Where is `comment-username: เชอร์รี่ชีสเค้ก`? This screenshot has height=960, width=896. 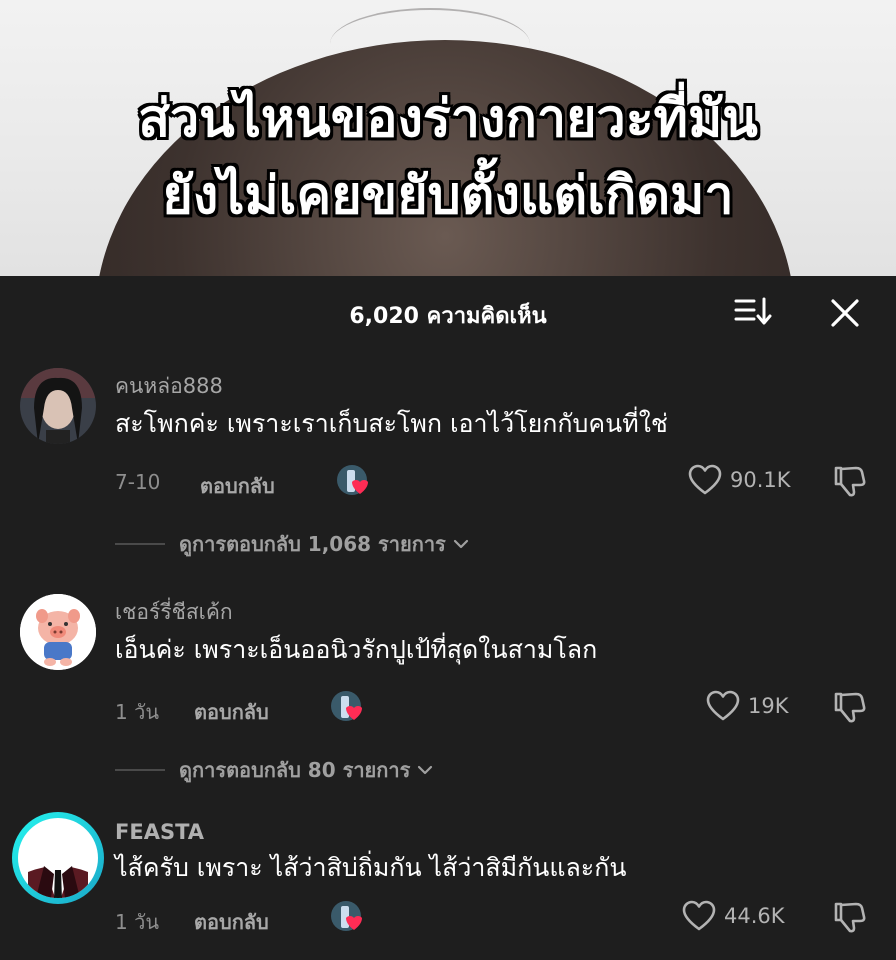 comment-username: เชอร์รี่ชีสเค้ก is located at coordinates (174, 612).